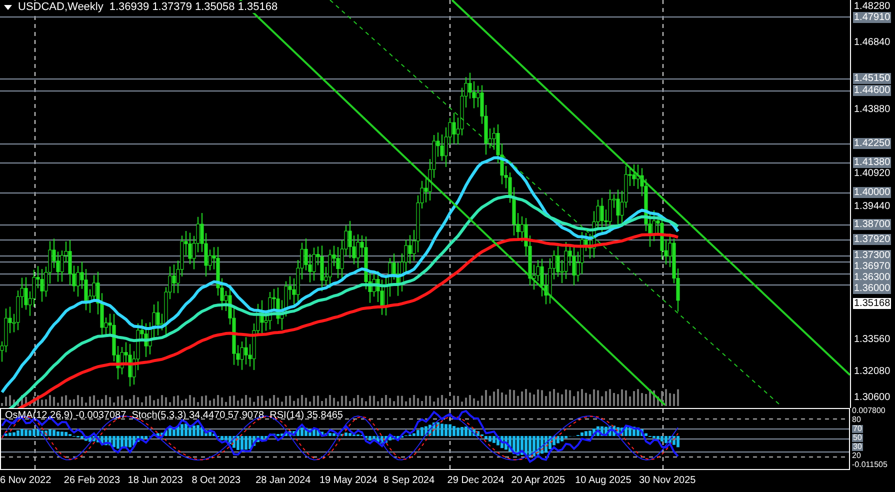  Describe the element at coordinates (870, 465) in the screenshot. I see `indicator-scale-label: -0.011505` at that location.